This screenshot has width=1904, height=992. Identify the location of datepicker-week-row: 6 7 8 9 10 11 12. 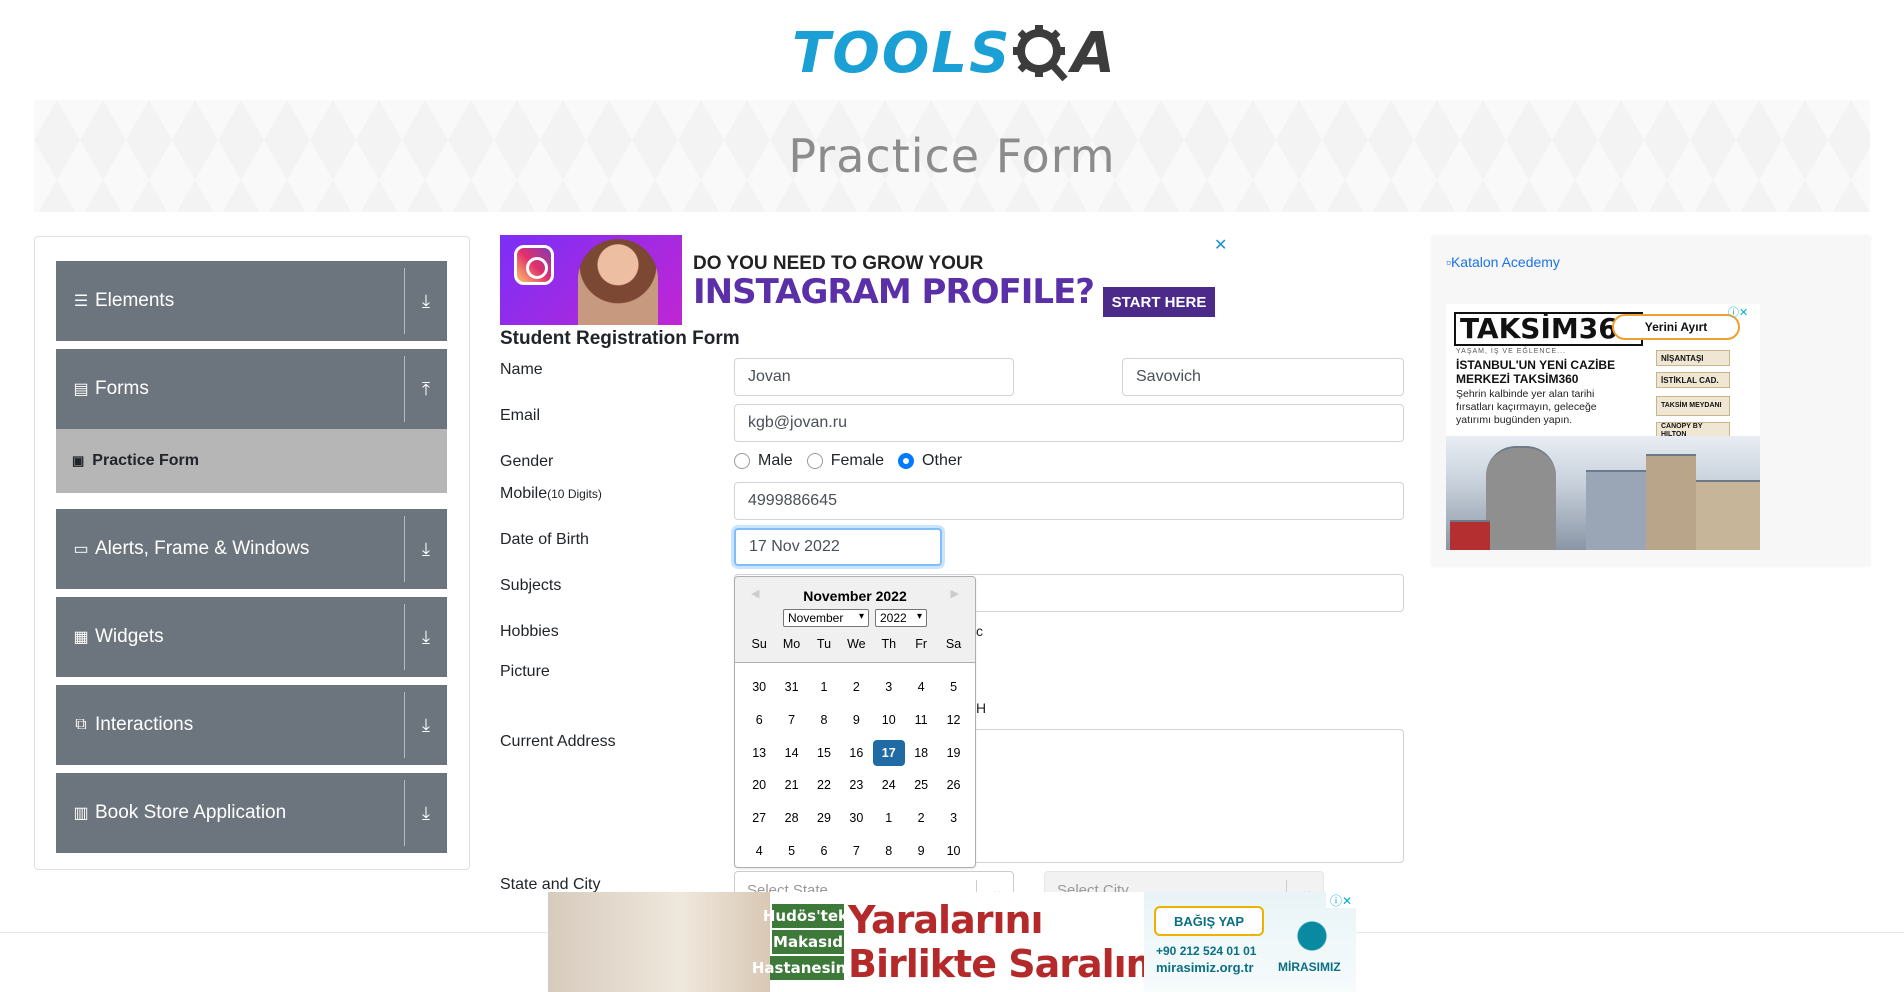
(857, 720).